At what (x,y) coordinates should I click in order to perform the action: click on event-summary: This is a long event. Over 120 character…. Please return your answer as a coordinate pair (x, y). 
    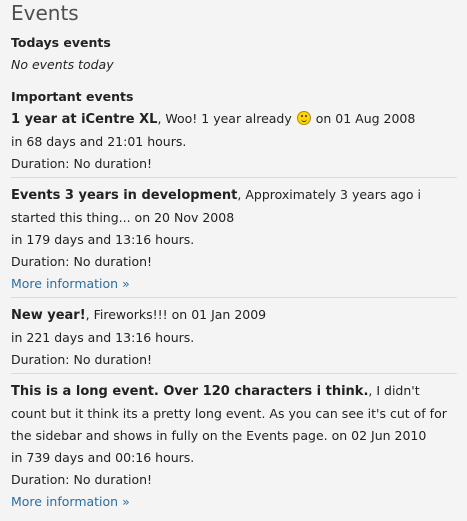
    Looking at the image, I should click on (234, 413).